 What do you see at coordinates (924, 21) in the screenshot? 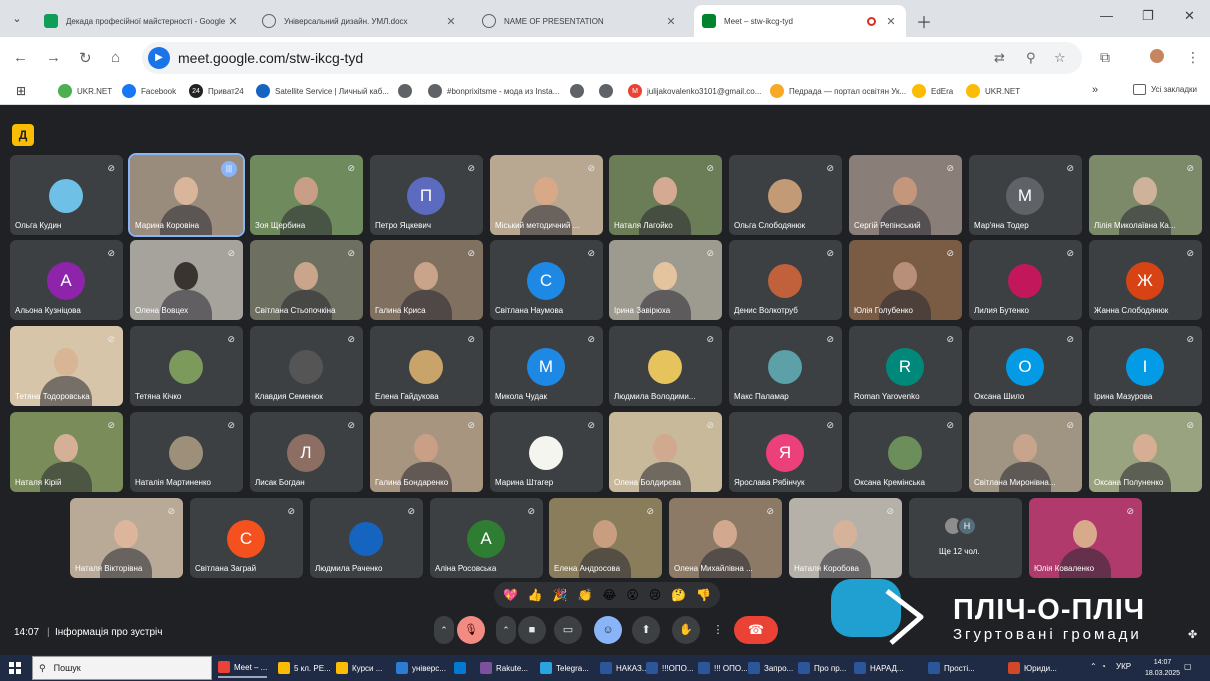
I see `new-tab-icon: ＋` at bounding box center [924, 21].